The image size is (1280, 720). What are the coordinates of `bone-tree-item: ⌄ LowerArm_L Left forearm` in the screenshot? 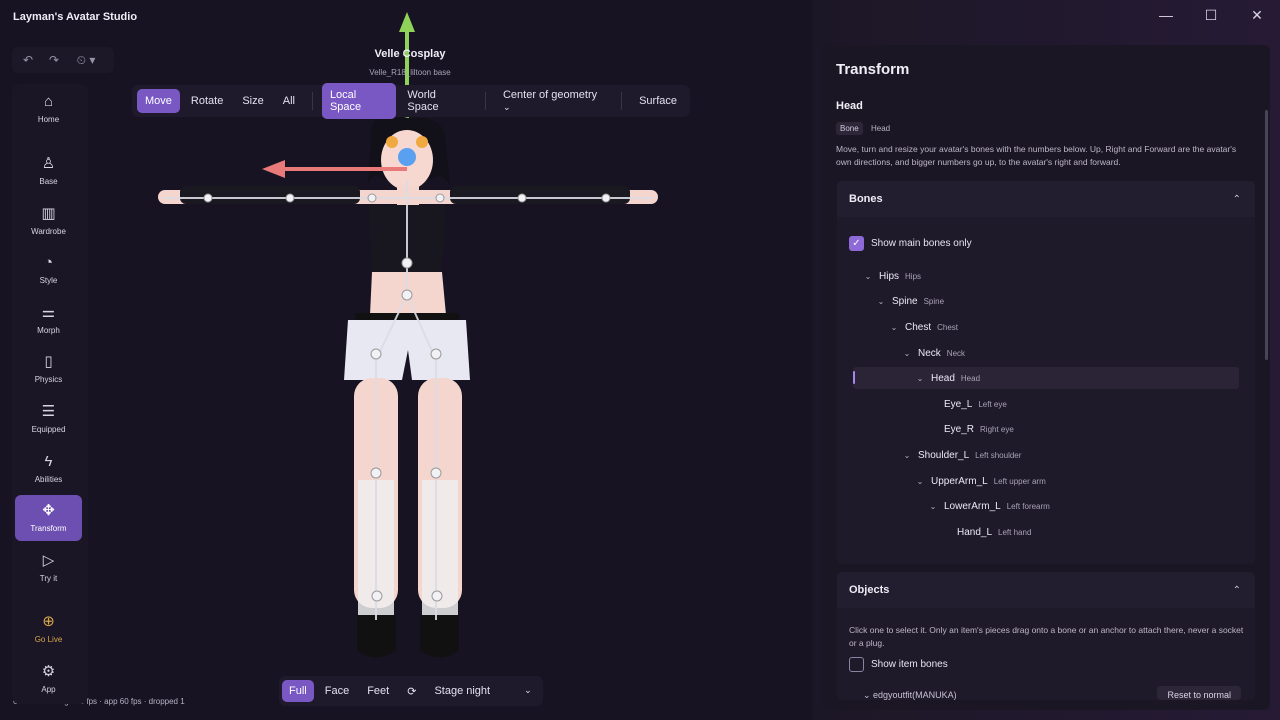 It's located at (989, 506).